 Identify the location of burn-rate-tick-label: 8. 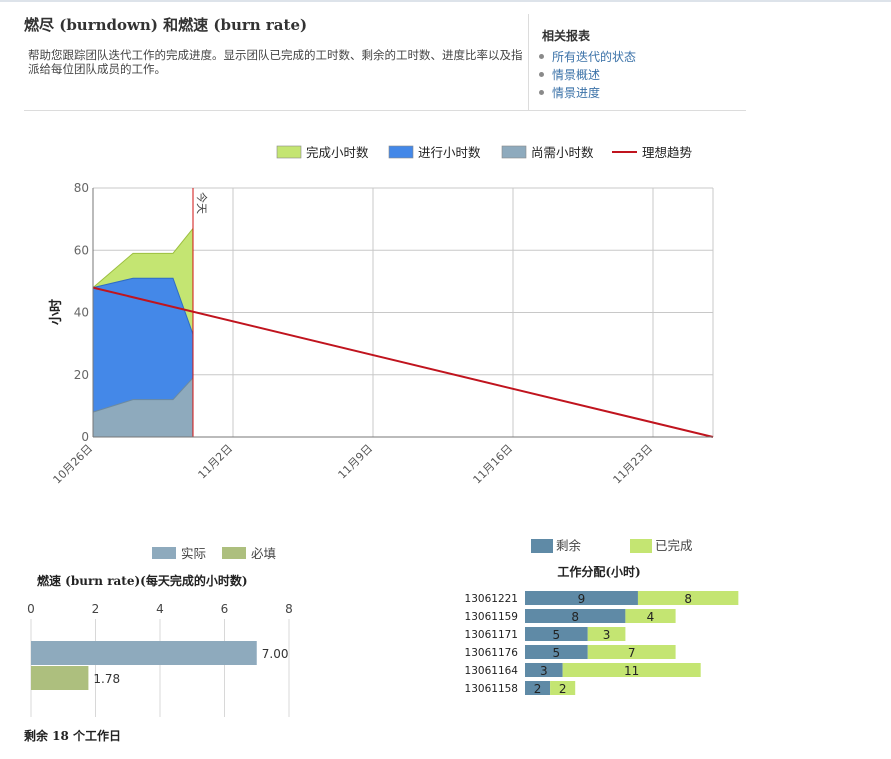
(289, 609).